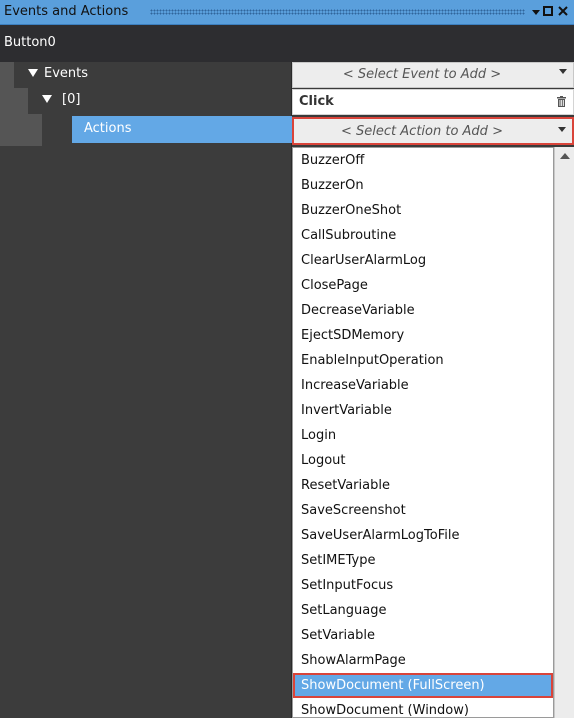  Describe the element at coordinates (108, 128) in the screenshot. I see `actions-label: Actions` at that location.